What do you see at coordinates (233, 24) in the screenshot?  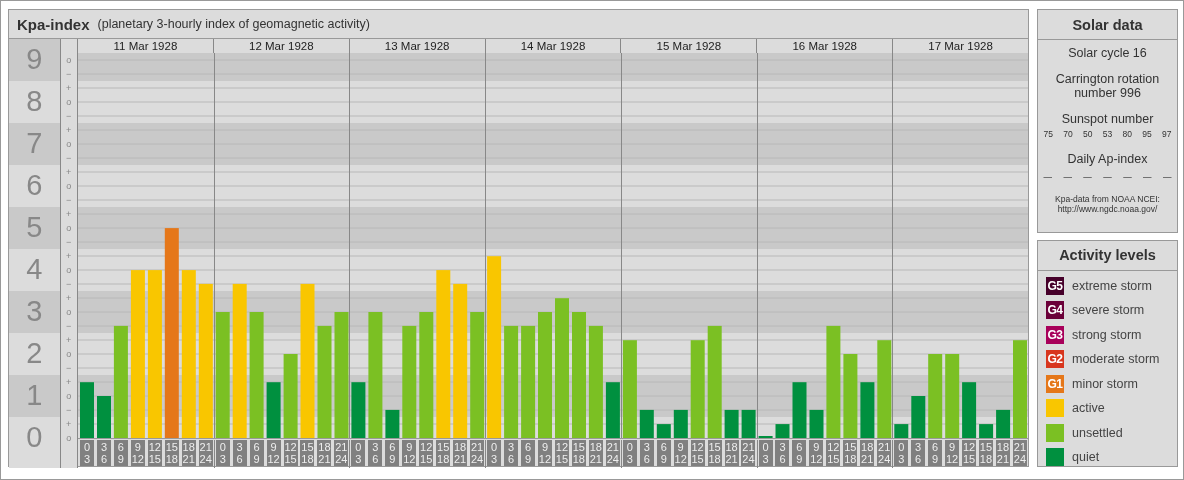 I see `chart-subtitle: (planetary 3-hourly index of geomagnetic activity)` at bounding box center [233, 24].